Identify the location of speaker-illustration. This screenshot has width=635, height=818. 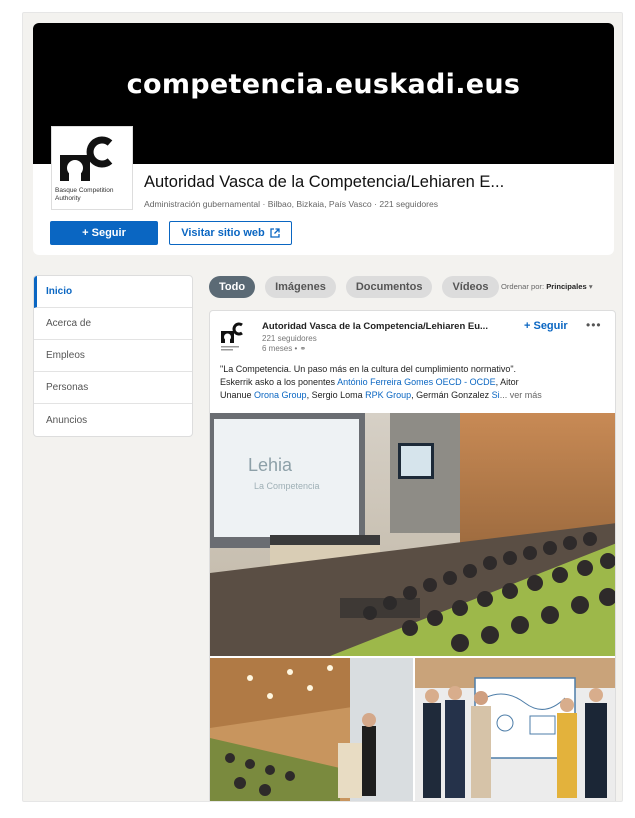
(311, 729).